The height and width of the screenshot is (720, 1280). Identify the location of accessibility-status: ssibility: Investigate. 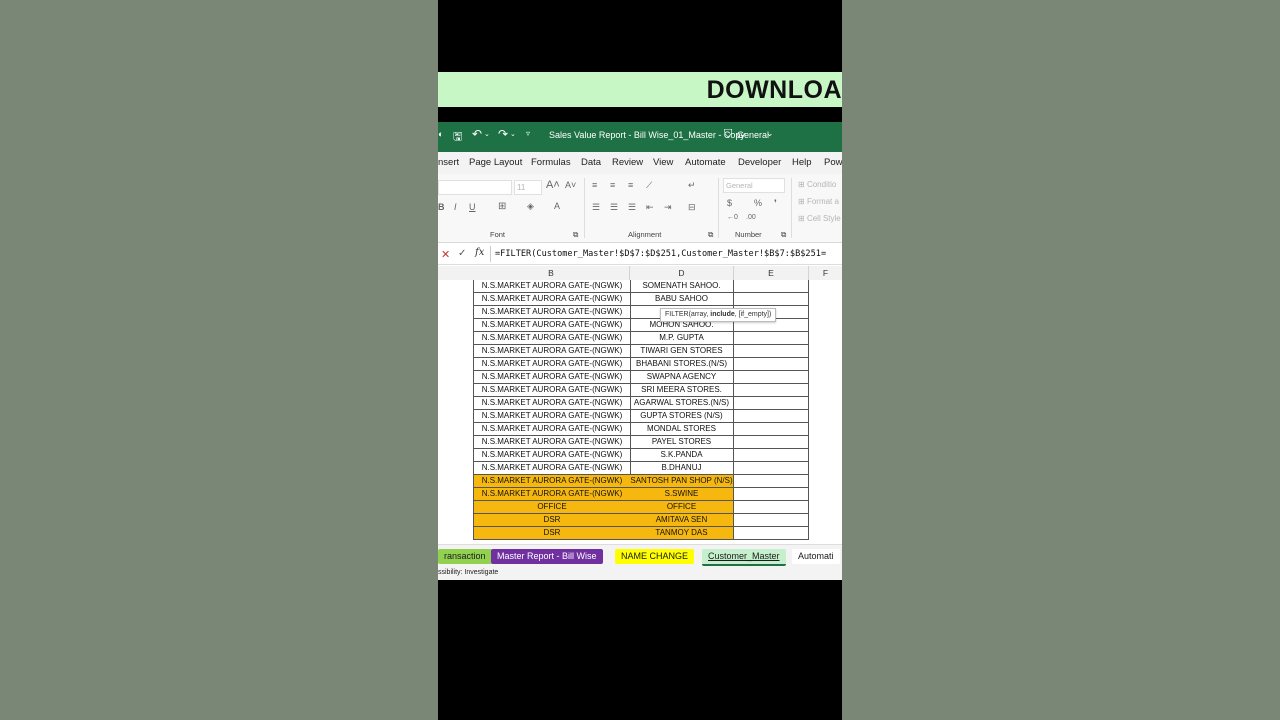
(468, 572).